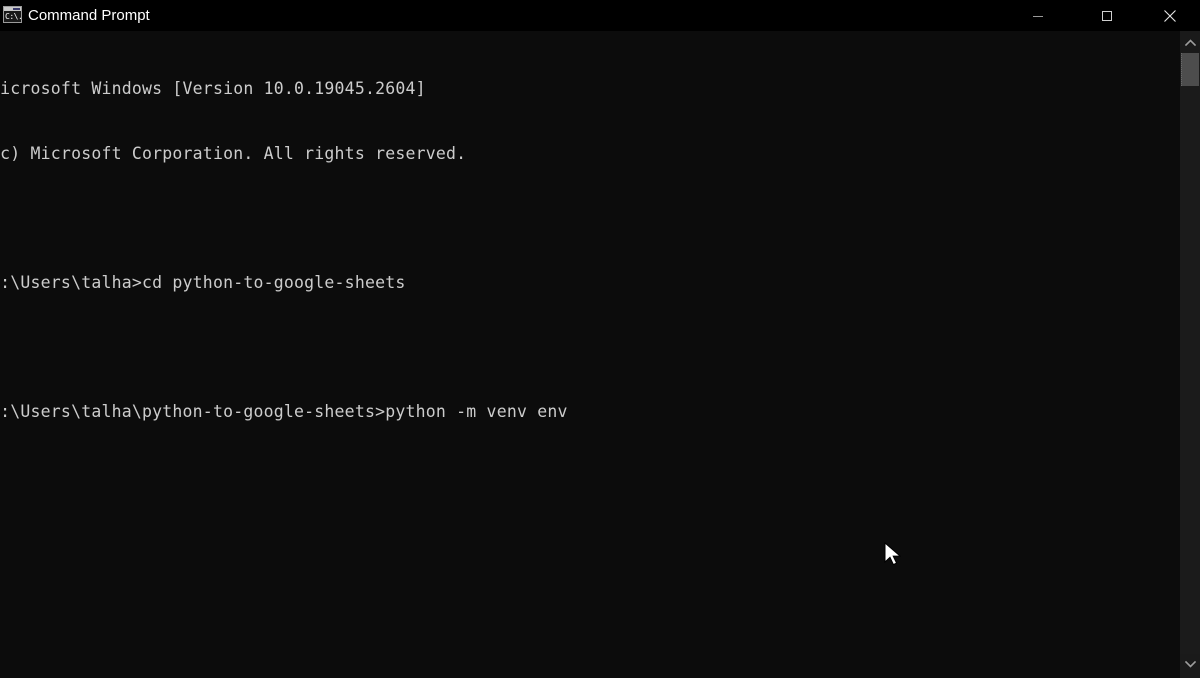 The height and width of the screenshot is (678, 1200). I want to click on scroll-up-button, so click(1190, 43).